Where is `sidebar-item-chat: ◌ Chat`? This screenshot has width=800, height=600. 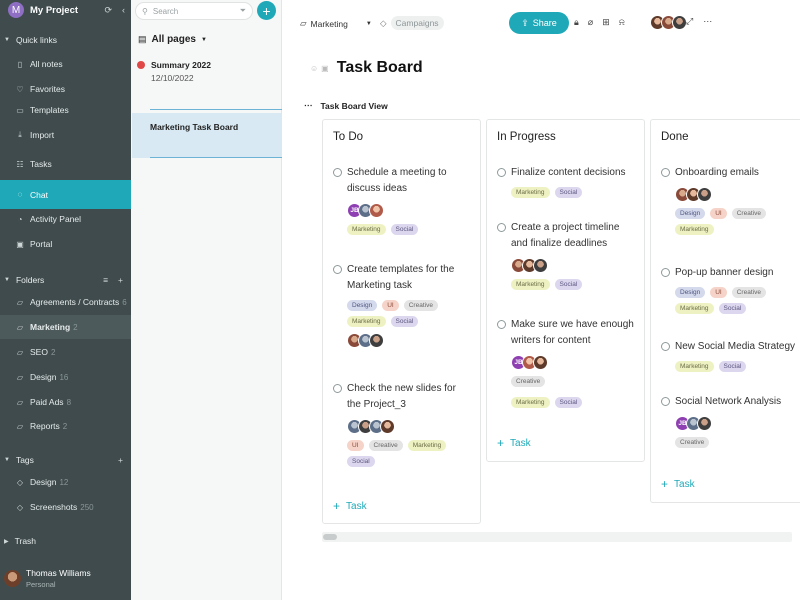 sidebar-item-chat: ◌ Chat is located at coordinates (65, 194).